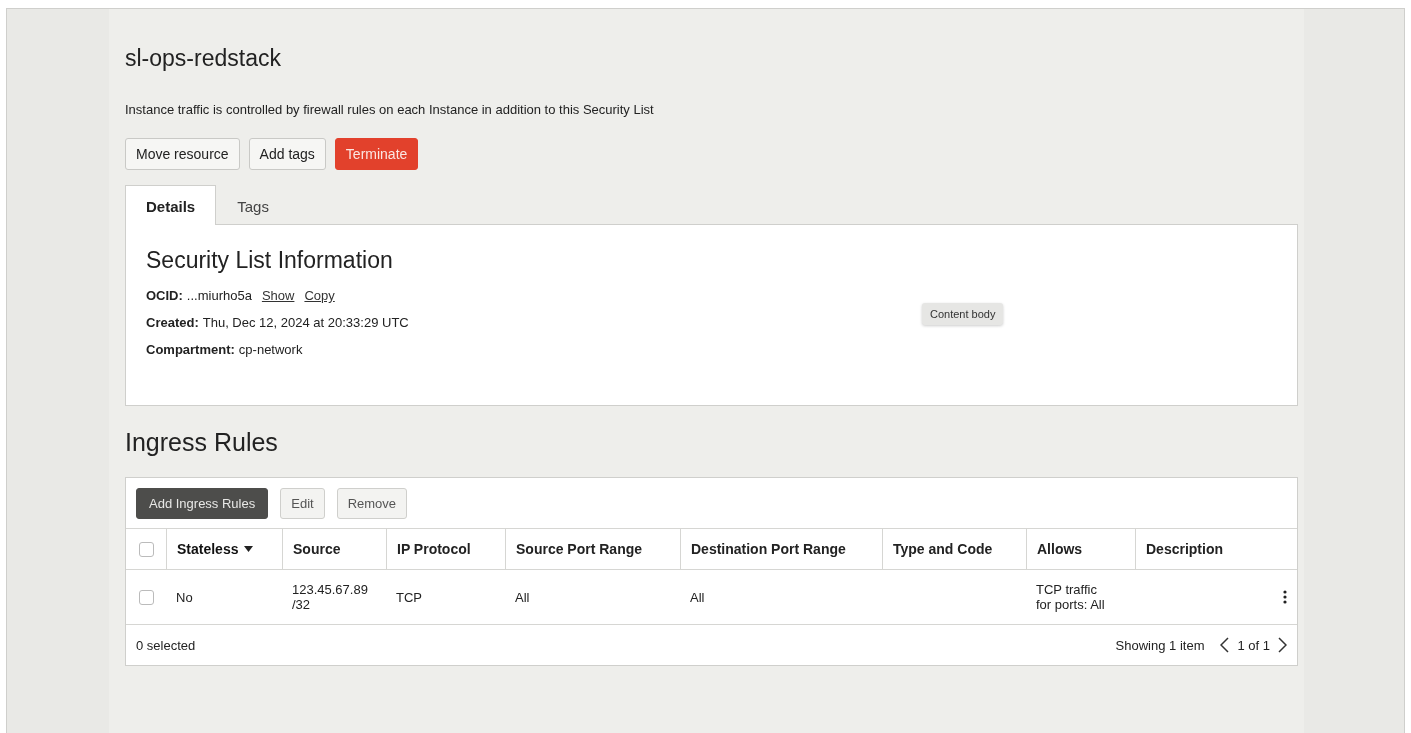  What do you see at coordinates (305, 322) in the screenshot?
I see `field-value: Thu, Dec 12, 2024 at 20:33:29 UTC` at bounding box center [305, 322].